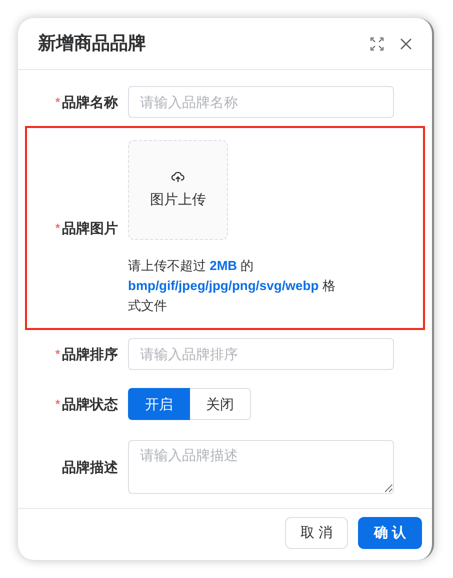 The width and height of the screenshot is (453, 578). I want to click on status-option: 关闭, so click(220, 404).